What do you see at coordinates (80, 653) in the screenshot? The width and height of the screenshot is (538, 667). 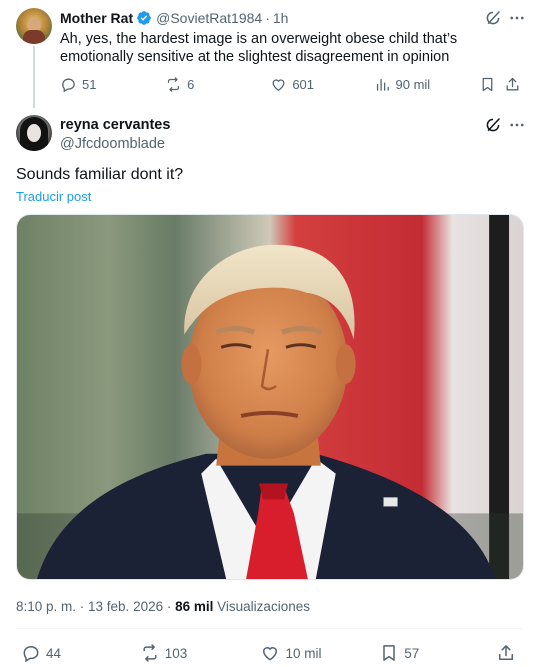 I see `reply-button: 44` at bounding box center [80, 653].